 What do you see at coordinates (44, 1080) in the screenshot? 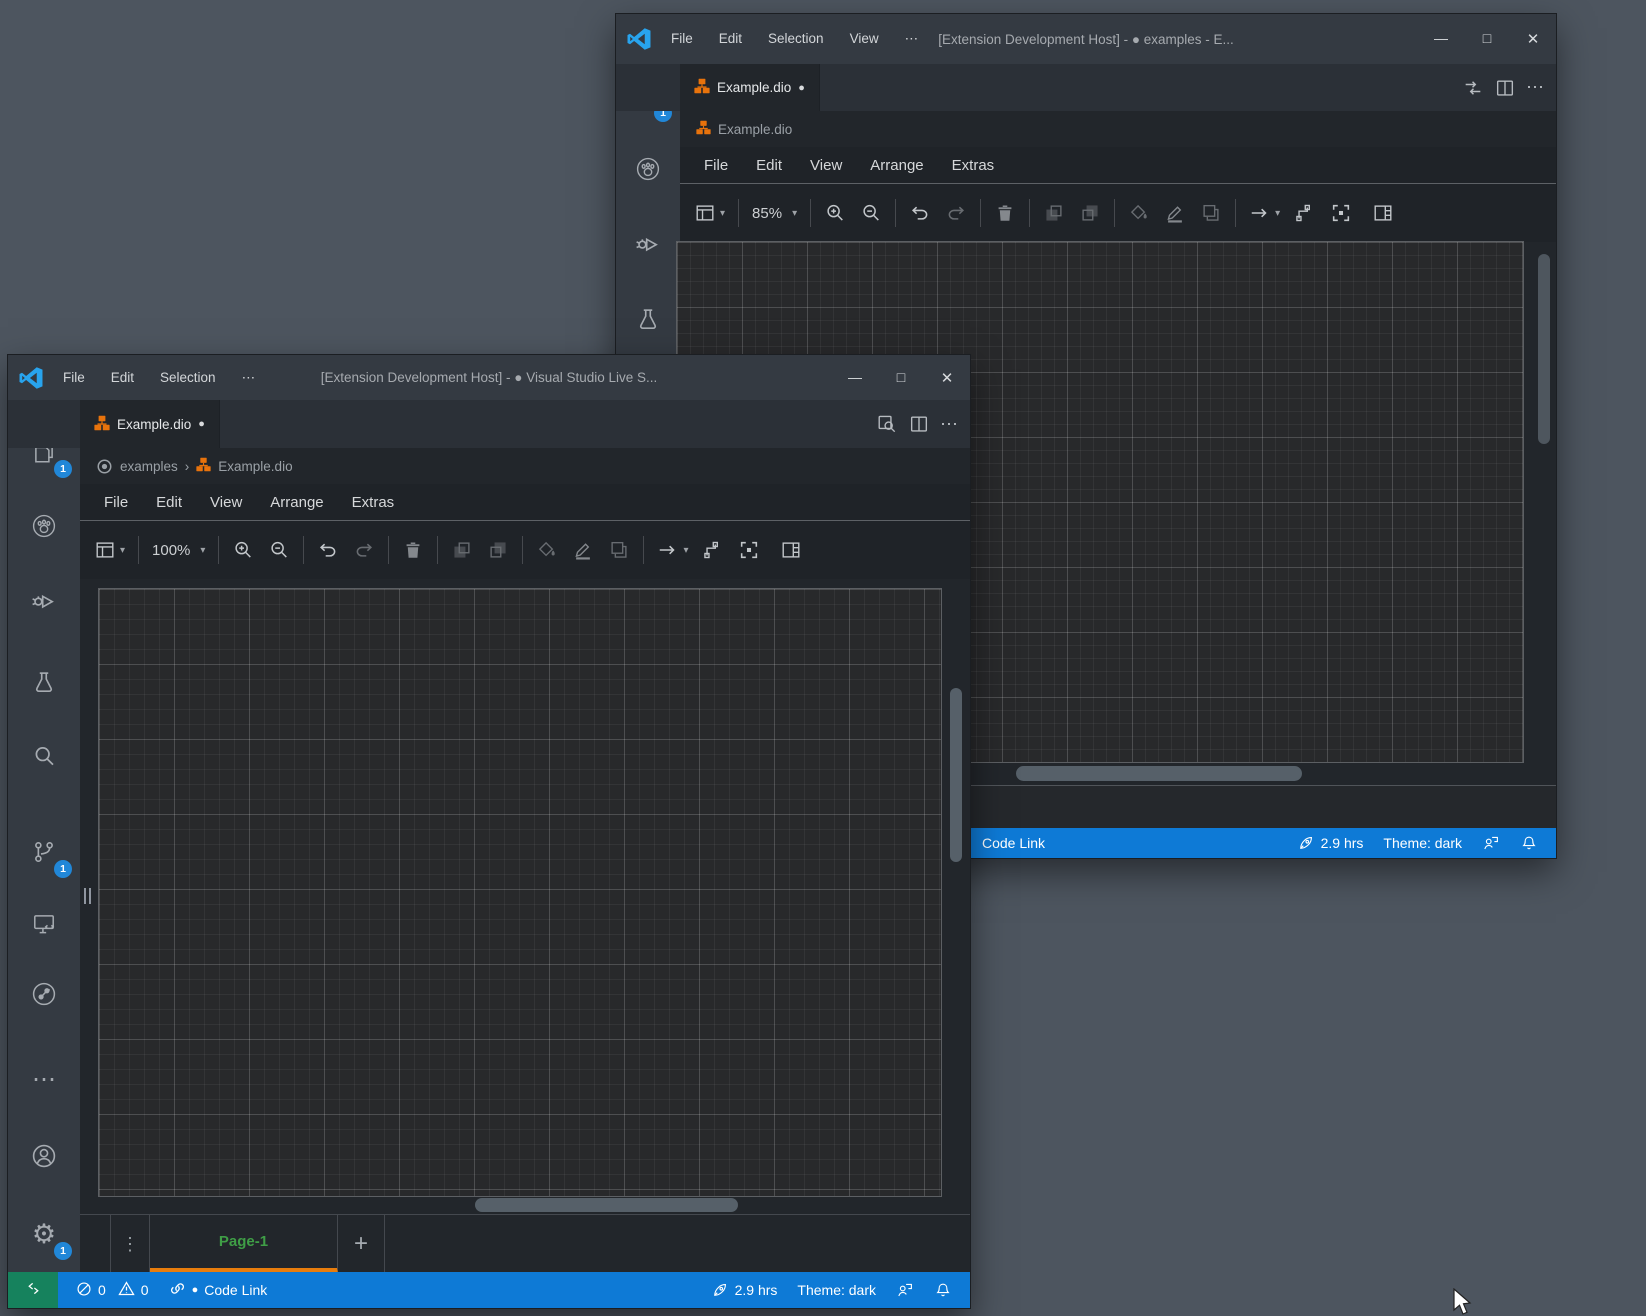
I see `activity-more-views: ⋯` at bounding box center [44, 1080].